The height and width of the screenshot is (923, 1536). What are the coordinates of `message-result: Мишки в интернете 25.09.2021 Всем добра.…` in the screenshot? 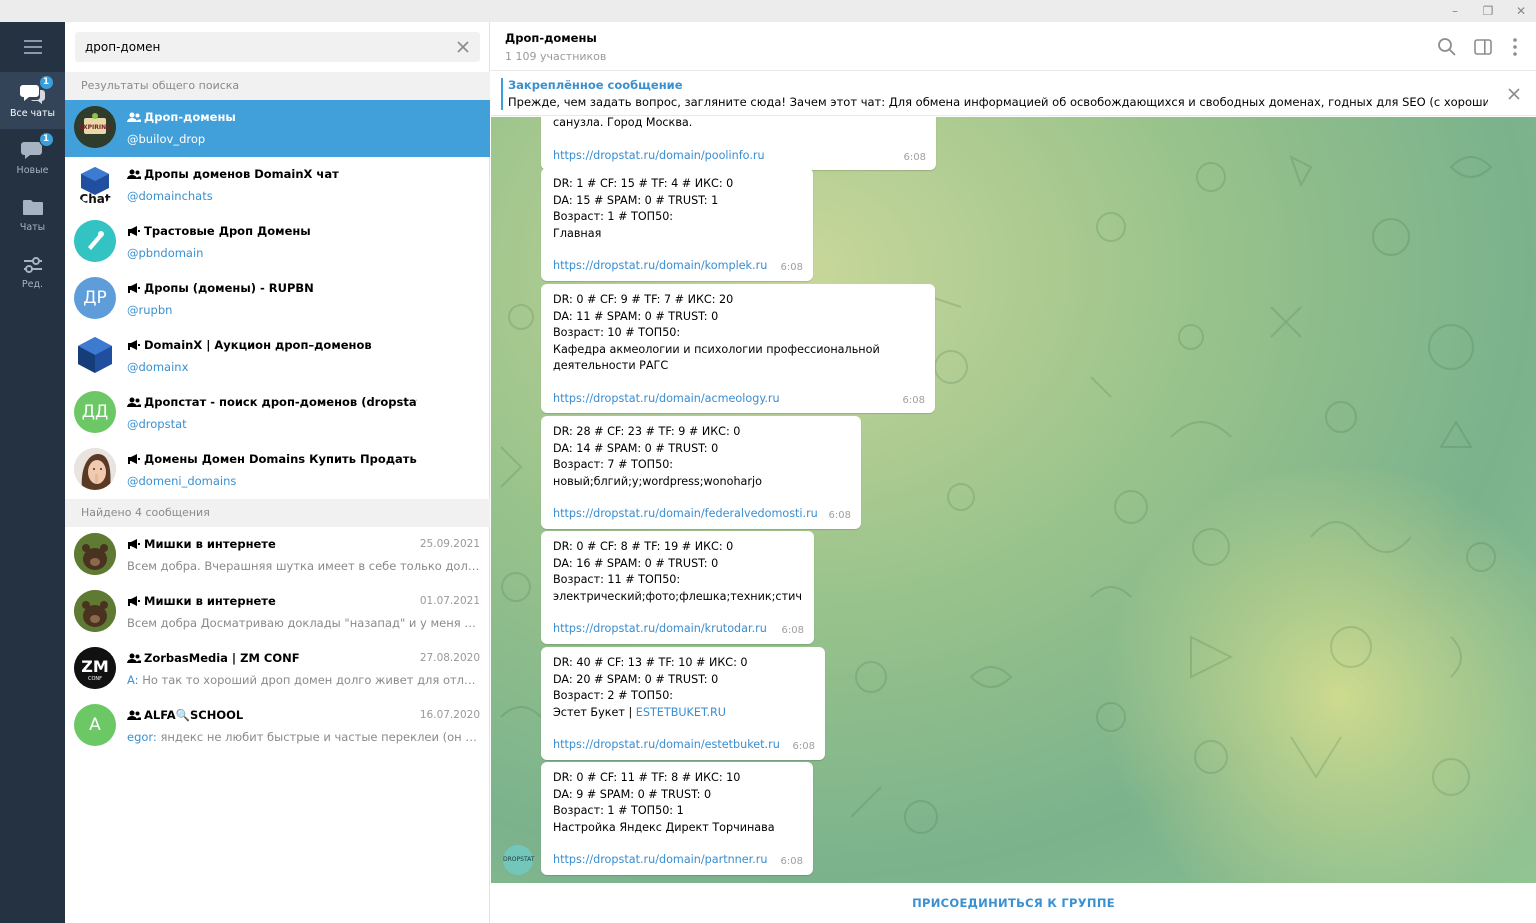 It's located at (277, 555).